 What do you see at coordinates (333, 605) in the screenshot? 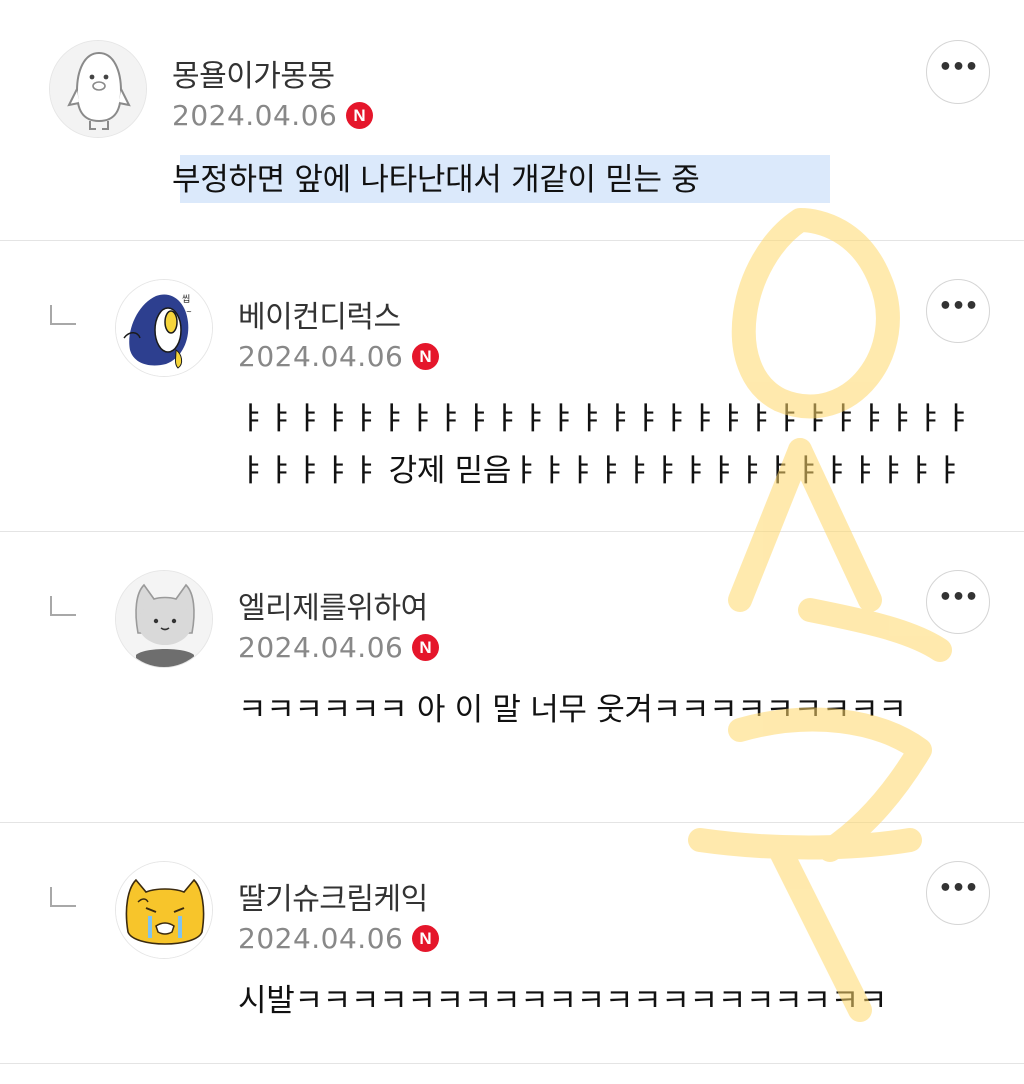
I see `comment-author: 엘리제를위하여` at bounding box center [333, 605].